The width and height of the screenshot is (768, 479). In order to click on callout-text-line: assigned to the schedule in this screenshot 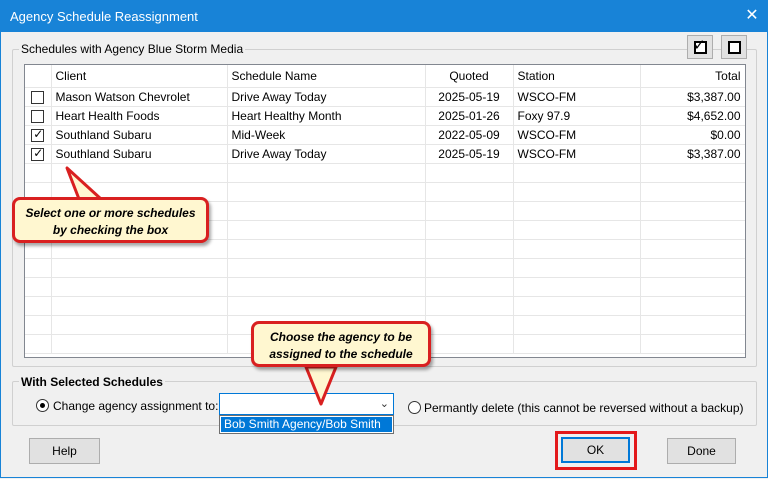, I will do `click(341, 354)`.